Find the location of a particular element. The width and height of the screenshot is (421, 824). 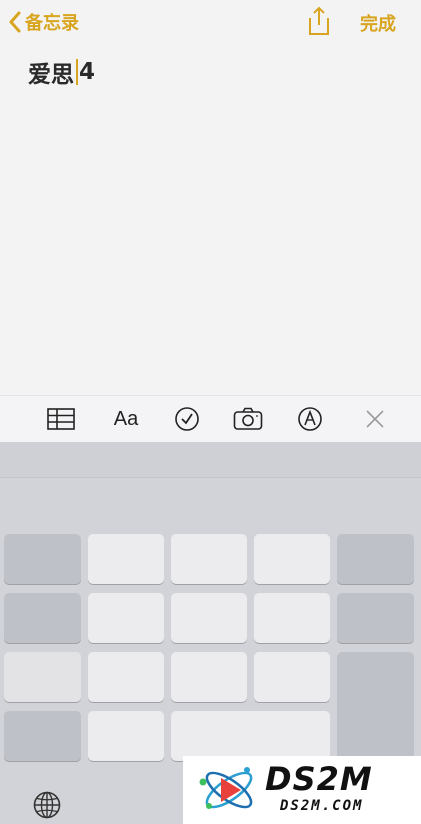

format-icon: Aa is located at coordinates (126, 418).